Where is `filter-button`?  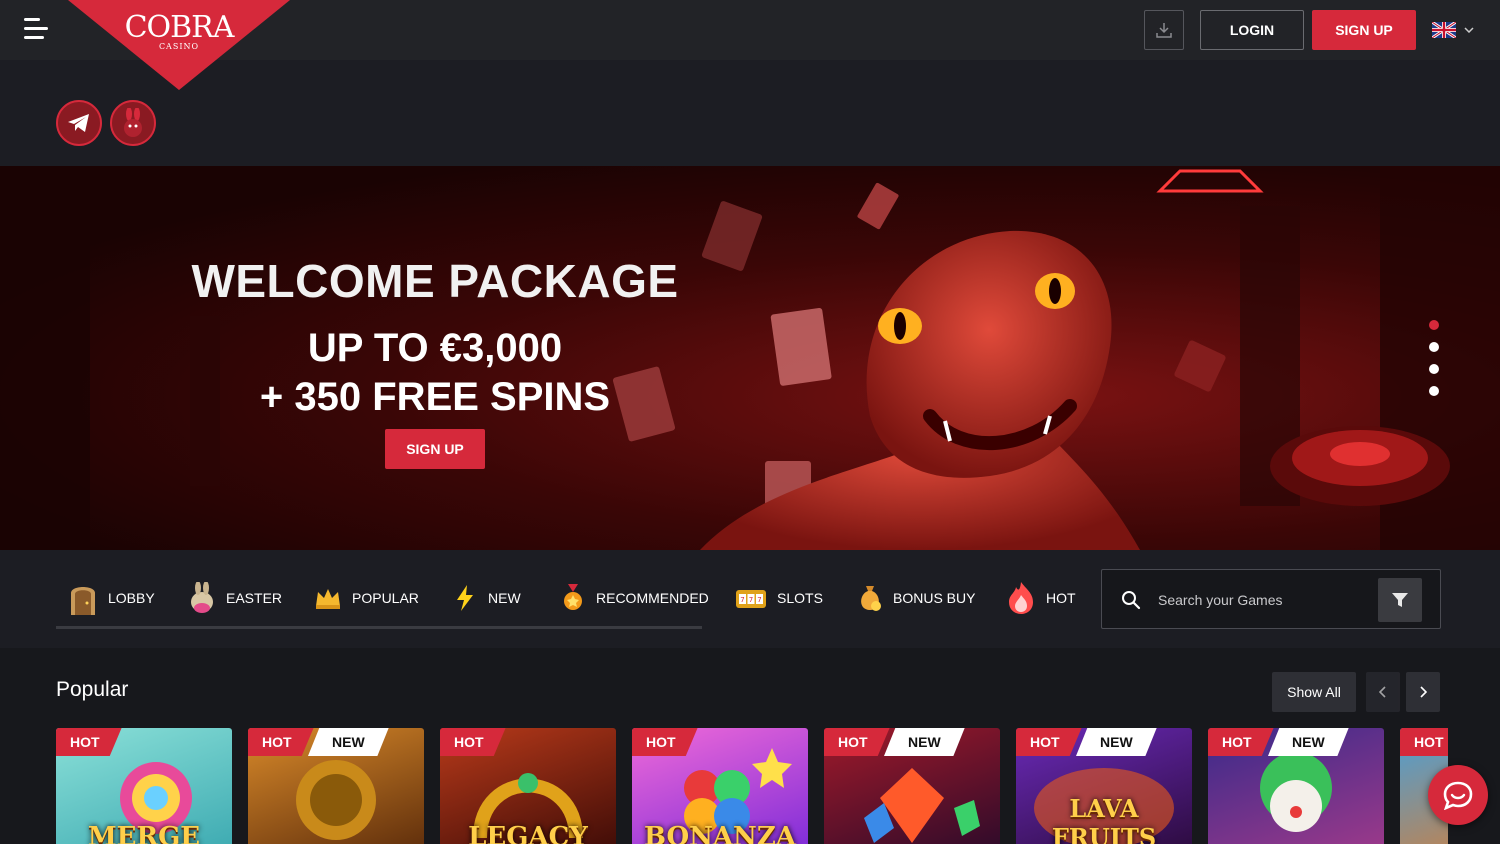 filter-button is located at coordinates (1400, 600).